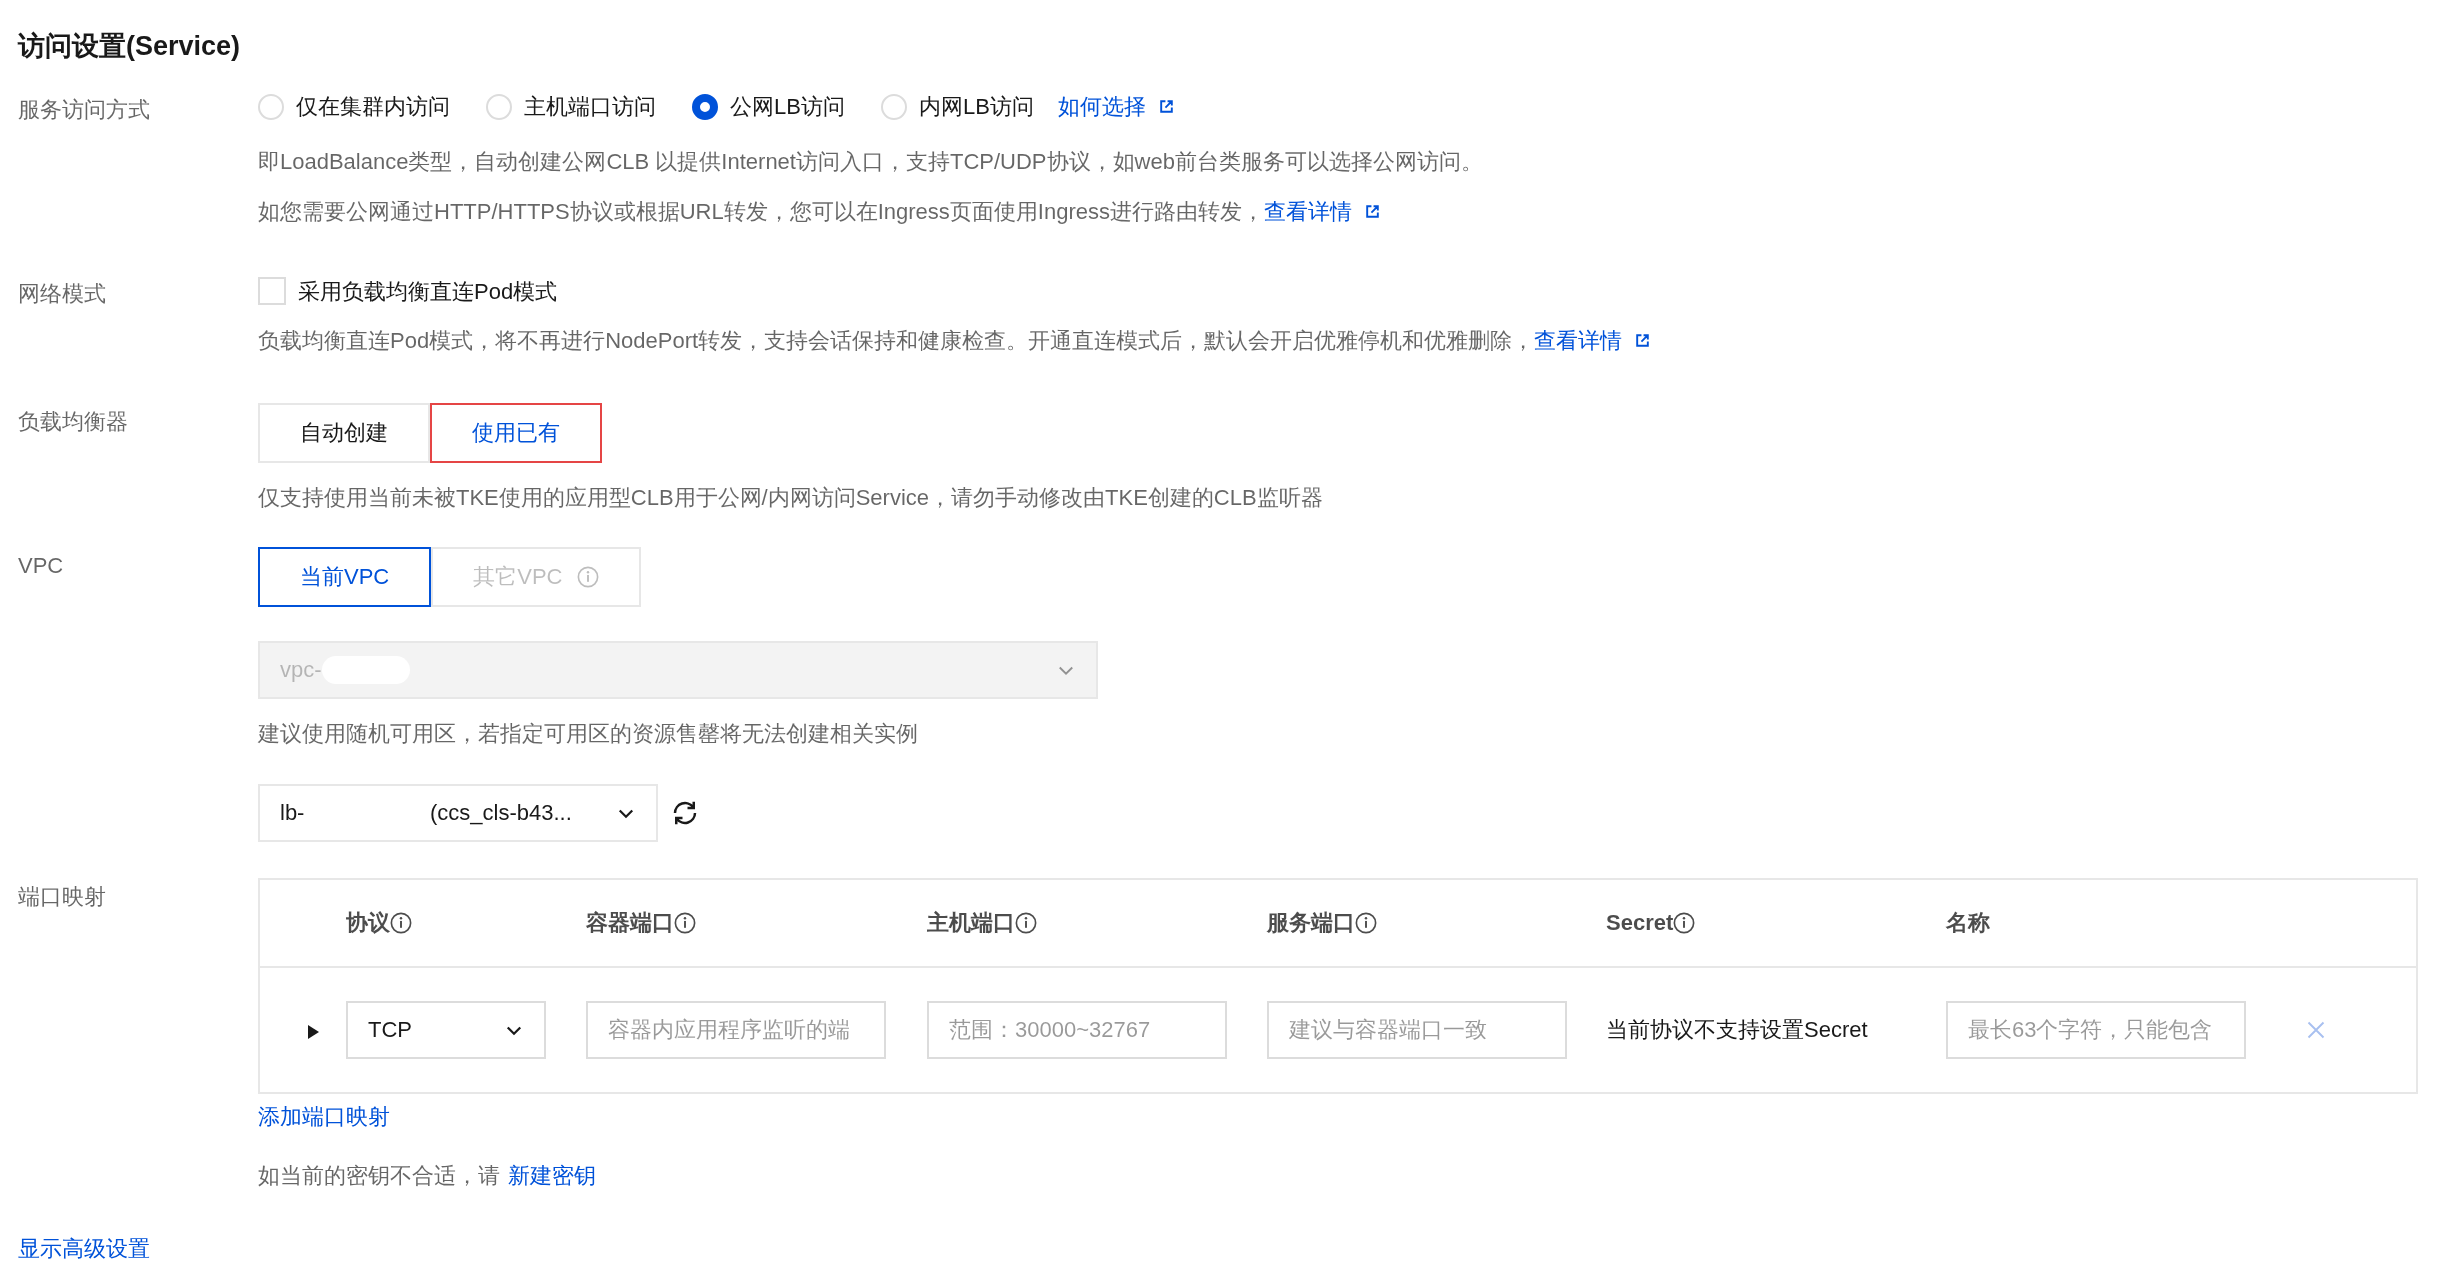 The height and width of the screenshot is (1270, 2444). Describe the element at coordinates (1640, 923) in the screenshot. I see `column-header: Secret` at that location.